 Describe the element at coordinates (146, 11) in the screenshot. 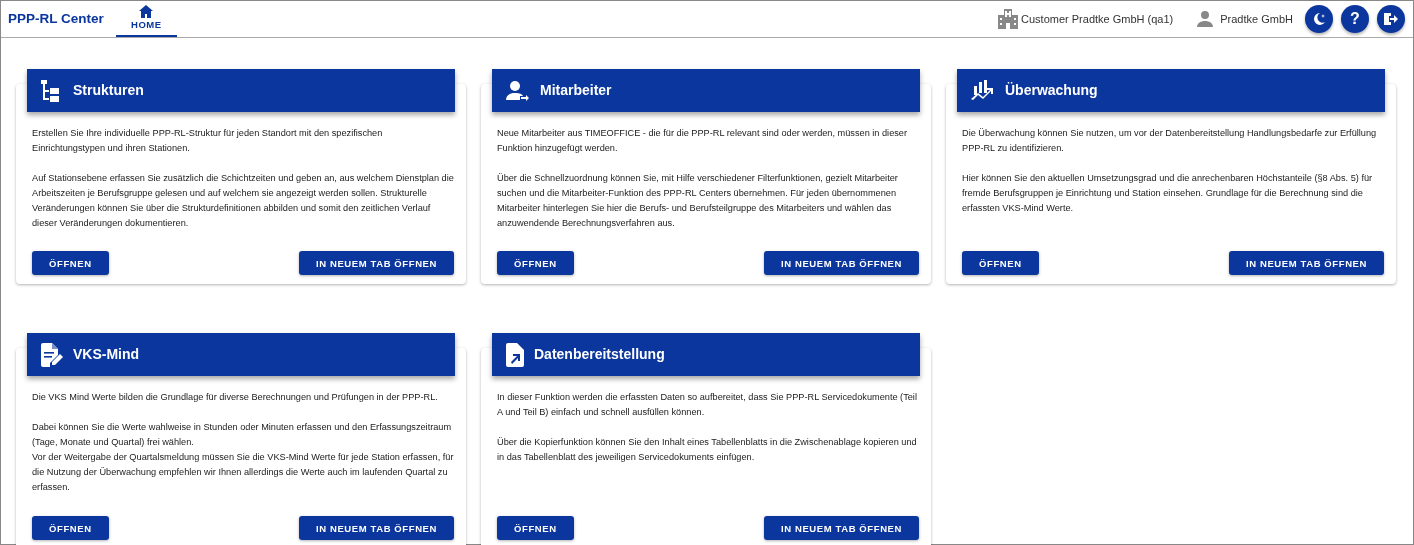

I see `home-icon` at that location.